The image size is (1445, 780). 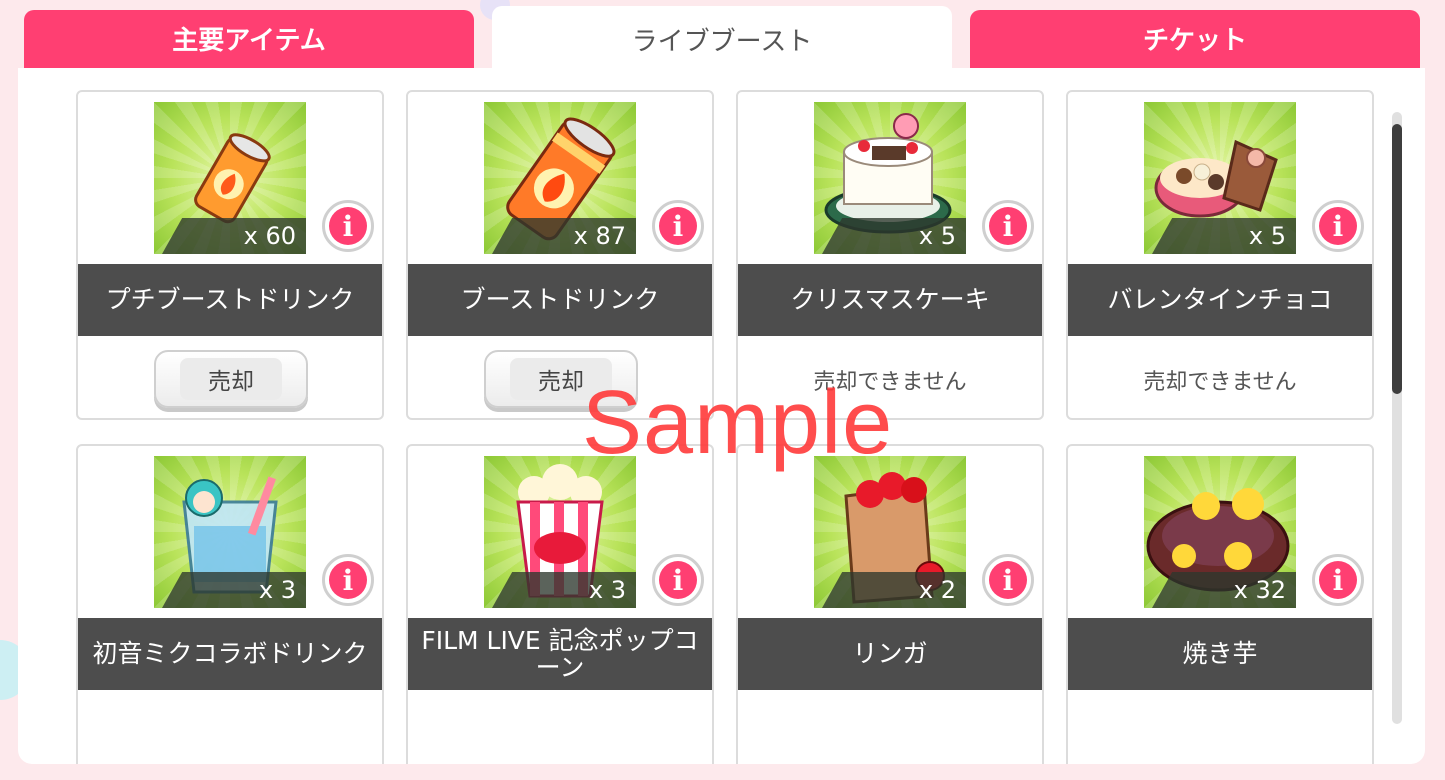 I want to click on item-card: x 3 i FILM LIVE 記念ポップコーン, so click(x=560, y=604).